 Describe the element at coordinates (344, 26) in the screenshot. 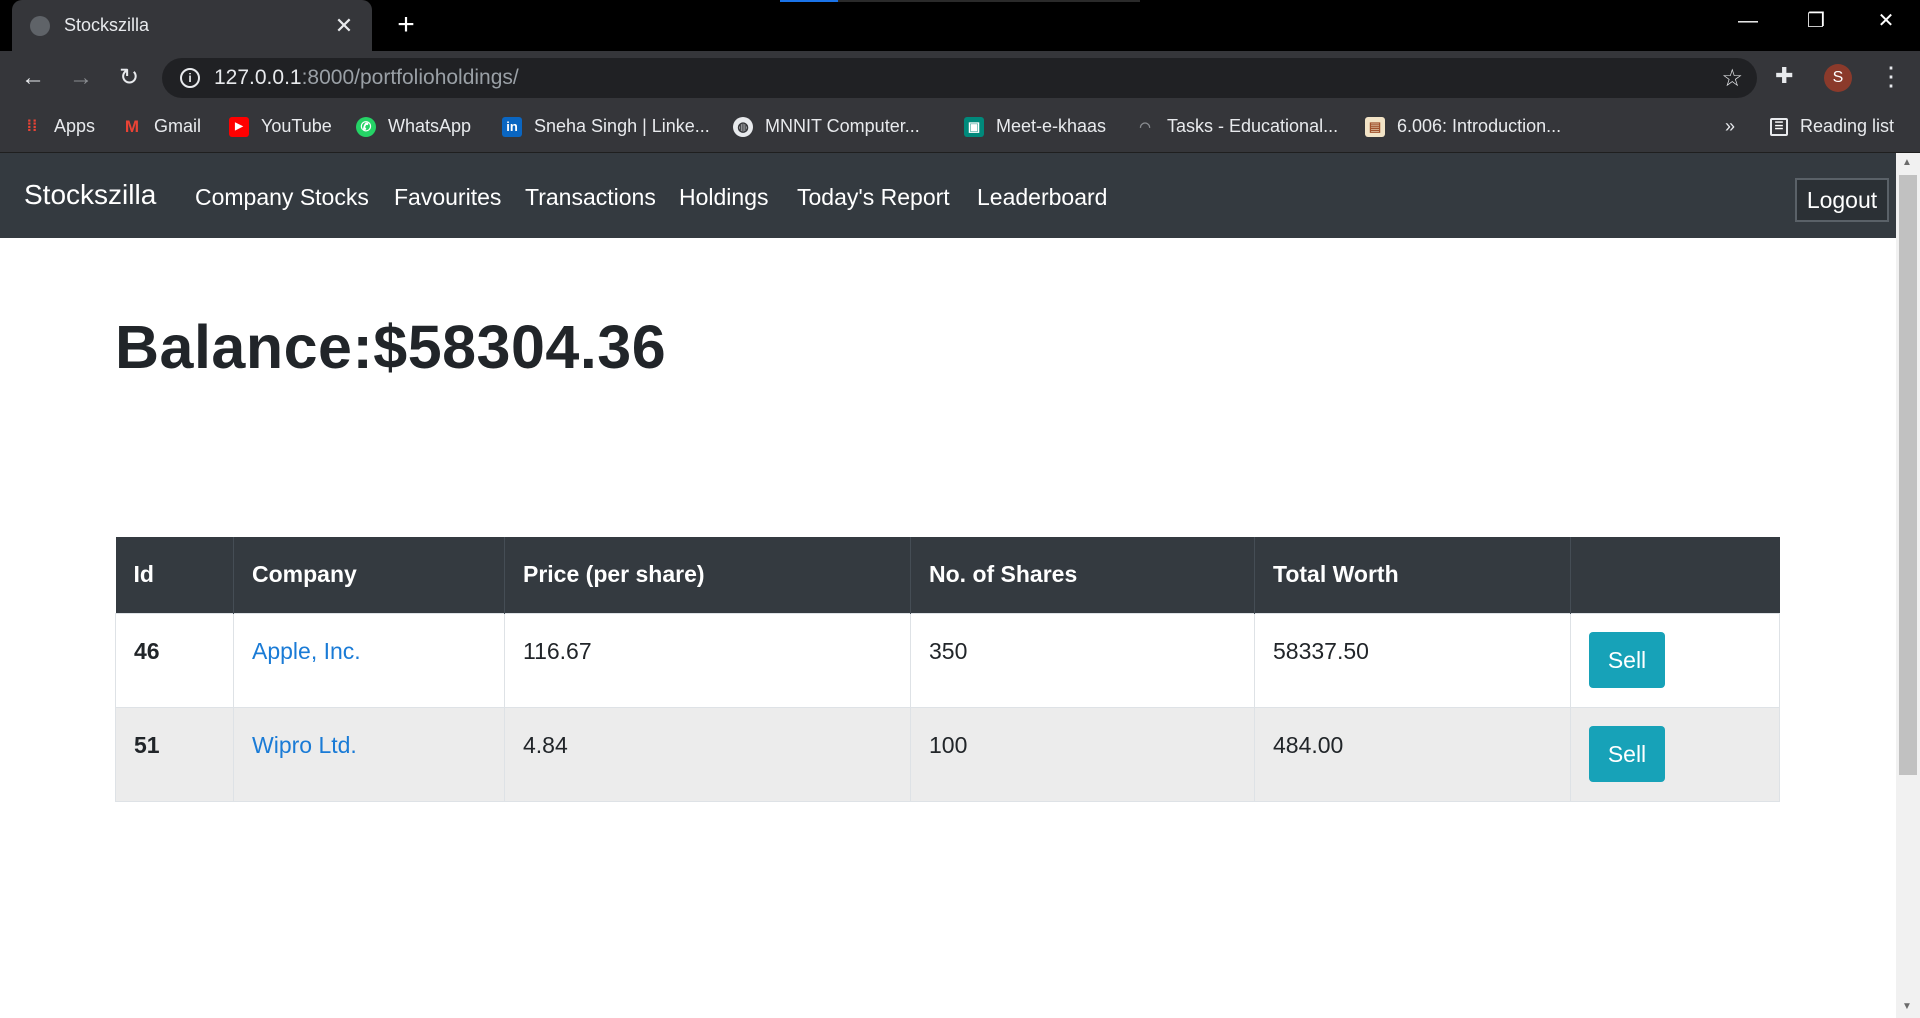

I see `close-tab-icon: ✕` at that location.